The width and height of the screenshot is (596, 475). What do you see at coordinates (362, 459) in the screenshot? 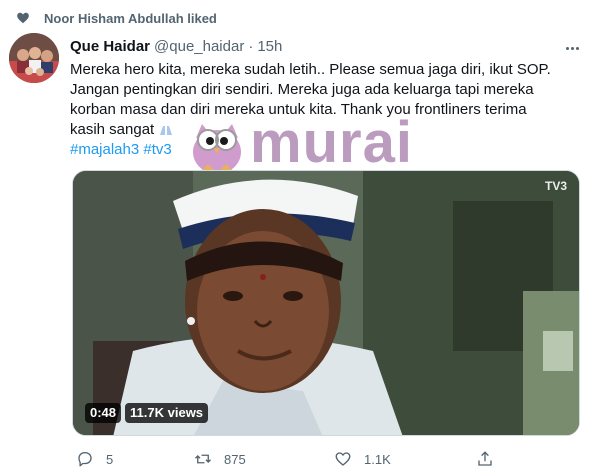
I see `like-button: 1.1K` at bounding box center [362, 459].